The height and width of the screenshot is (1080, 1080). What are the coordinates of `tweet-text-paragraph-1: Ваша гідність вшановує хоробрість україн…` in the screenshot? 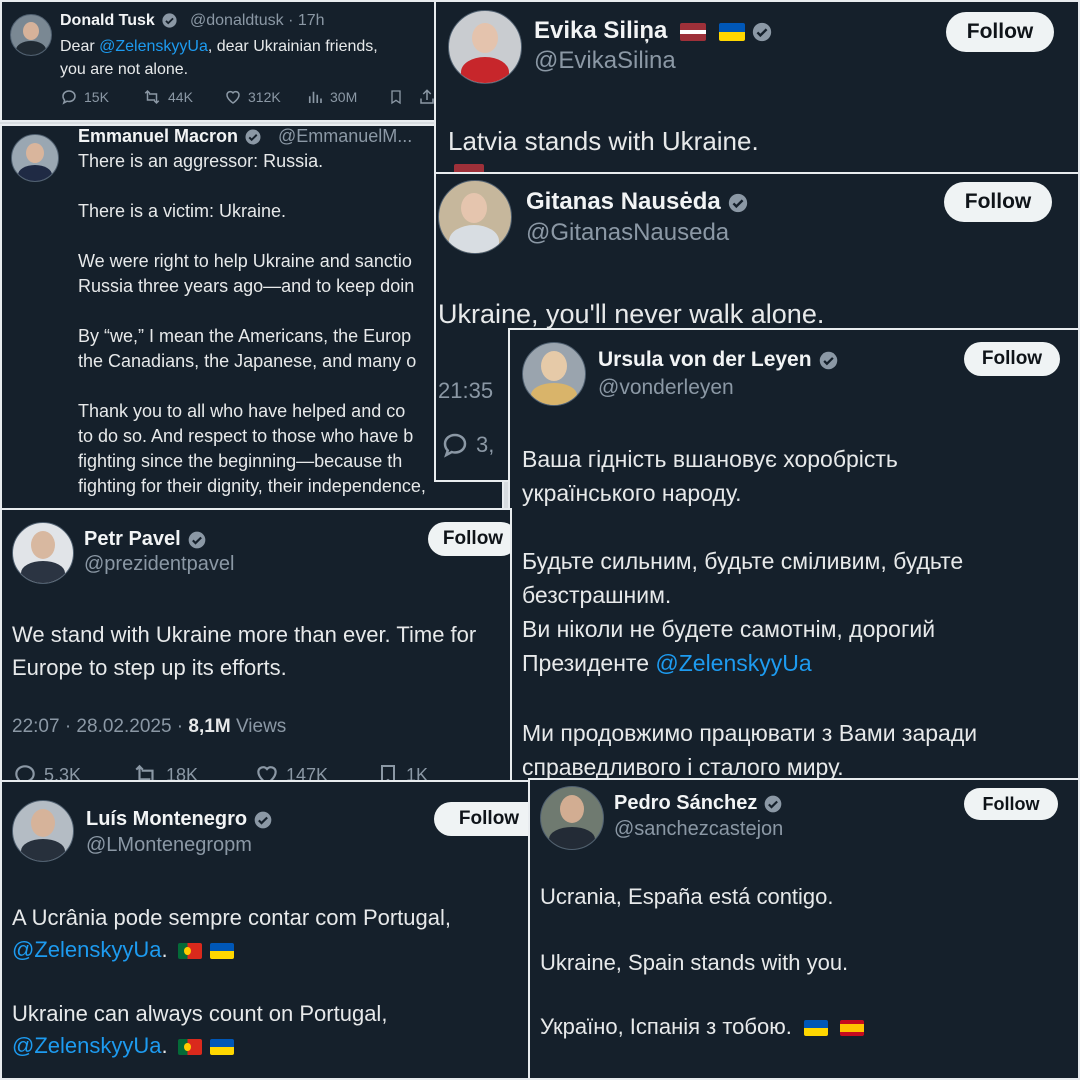 It's located at (710, 476).